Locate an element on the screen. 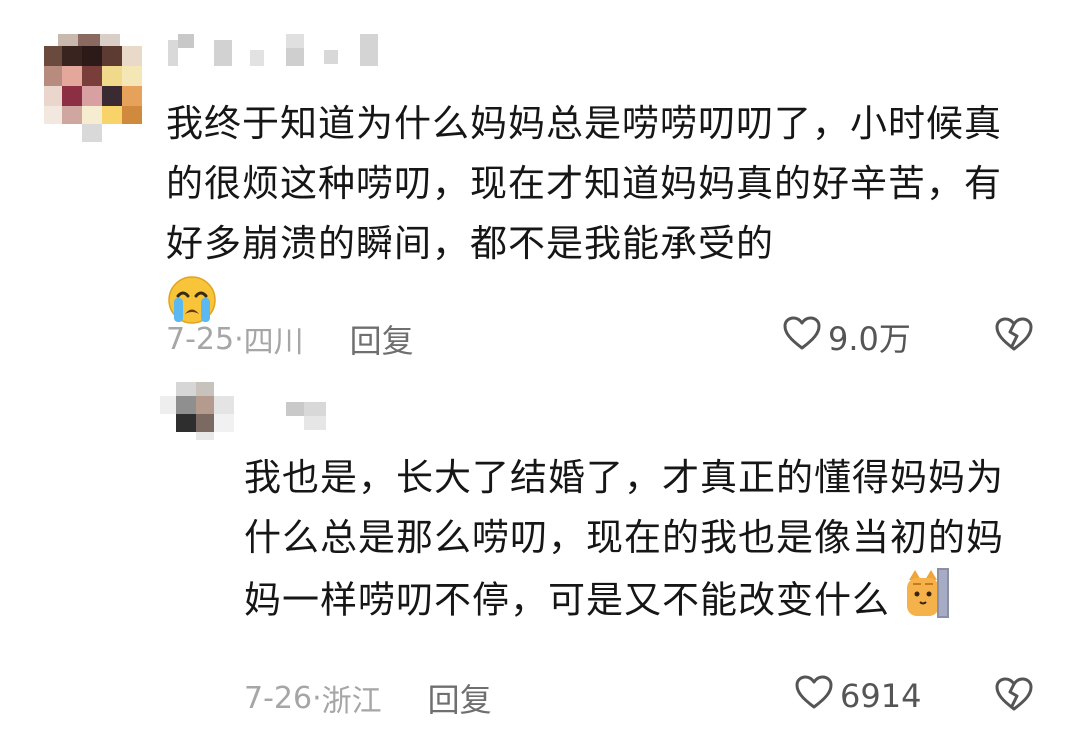 This screenshot has width=1080, height=743. comment-location: 四川 is located at coordinates (273, 342).